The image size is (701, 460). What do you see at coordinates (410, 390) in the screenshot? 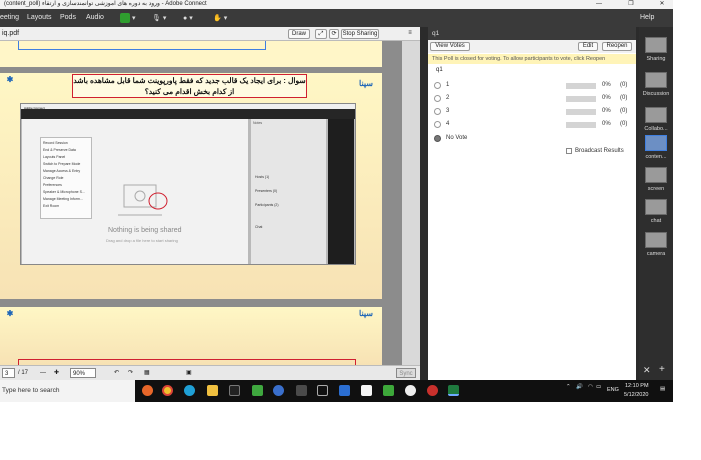
I see `network-icon` at bounding box center [410, 390].